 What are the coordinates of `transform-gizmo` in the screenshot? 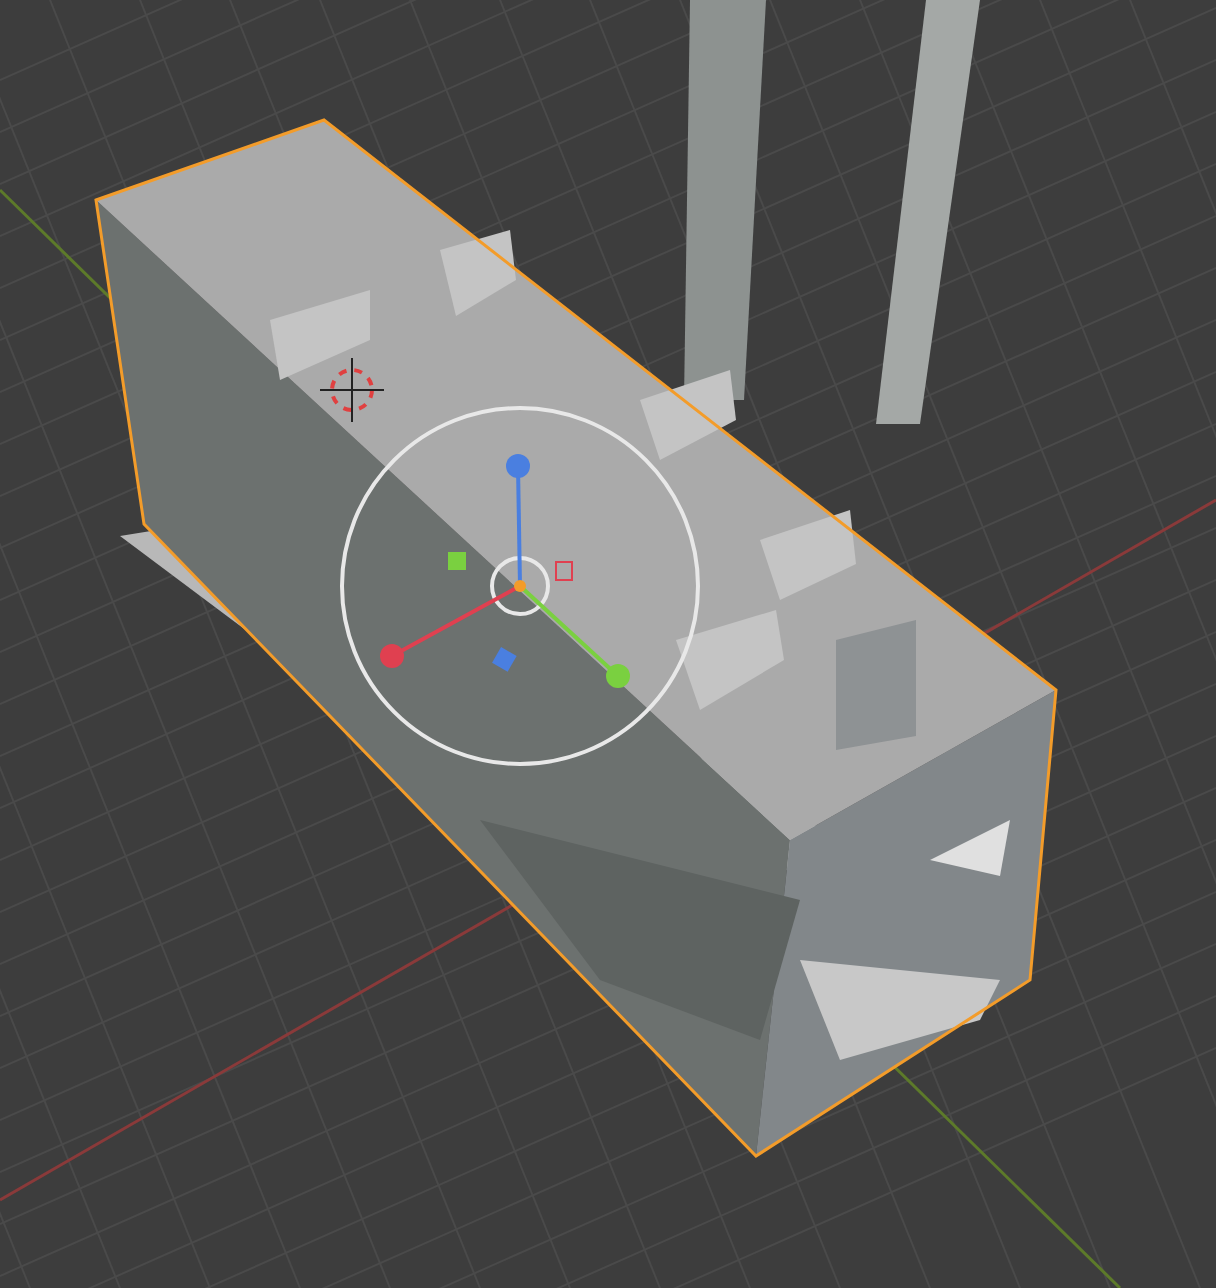 It's located at (520, 586).